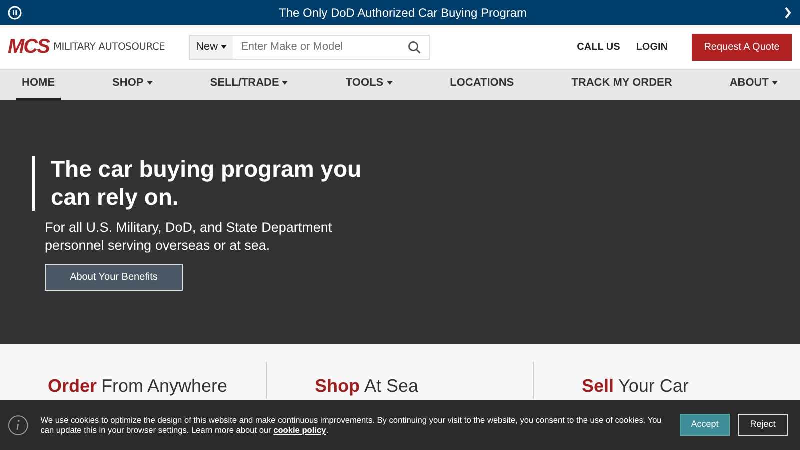 The height and width of the screenshot is (450, 800). Describe the element at coordinates (652, 47) in the screenshot. I see `header-link: LOGIN` at that location.